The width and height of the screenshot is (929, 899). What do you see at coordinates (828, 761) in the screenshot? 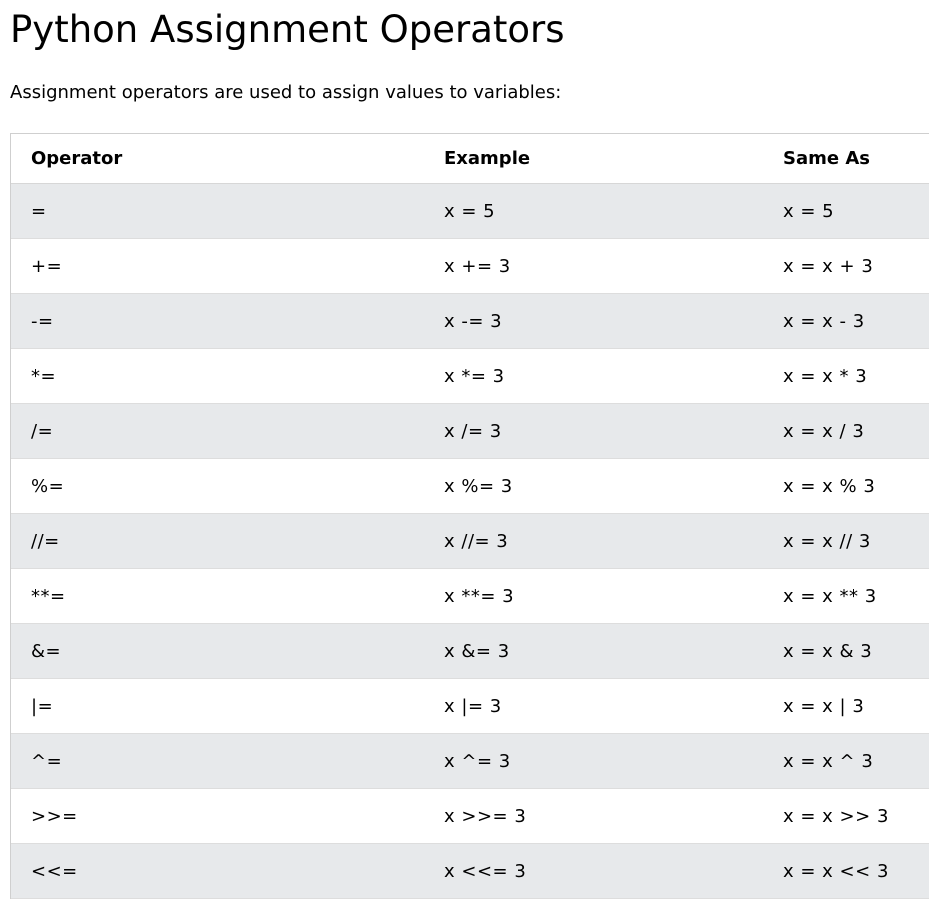
I see `same-as-cell: x = x ^ 3` at bounding box center [828, 761].